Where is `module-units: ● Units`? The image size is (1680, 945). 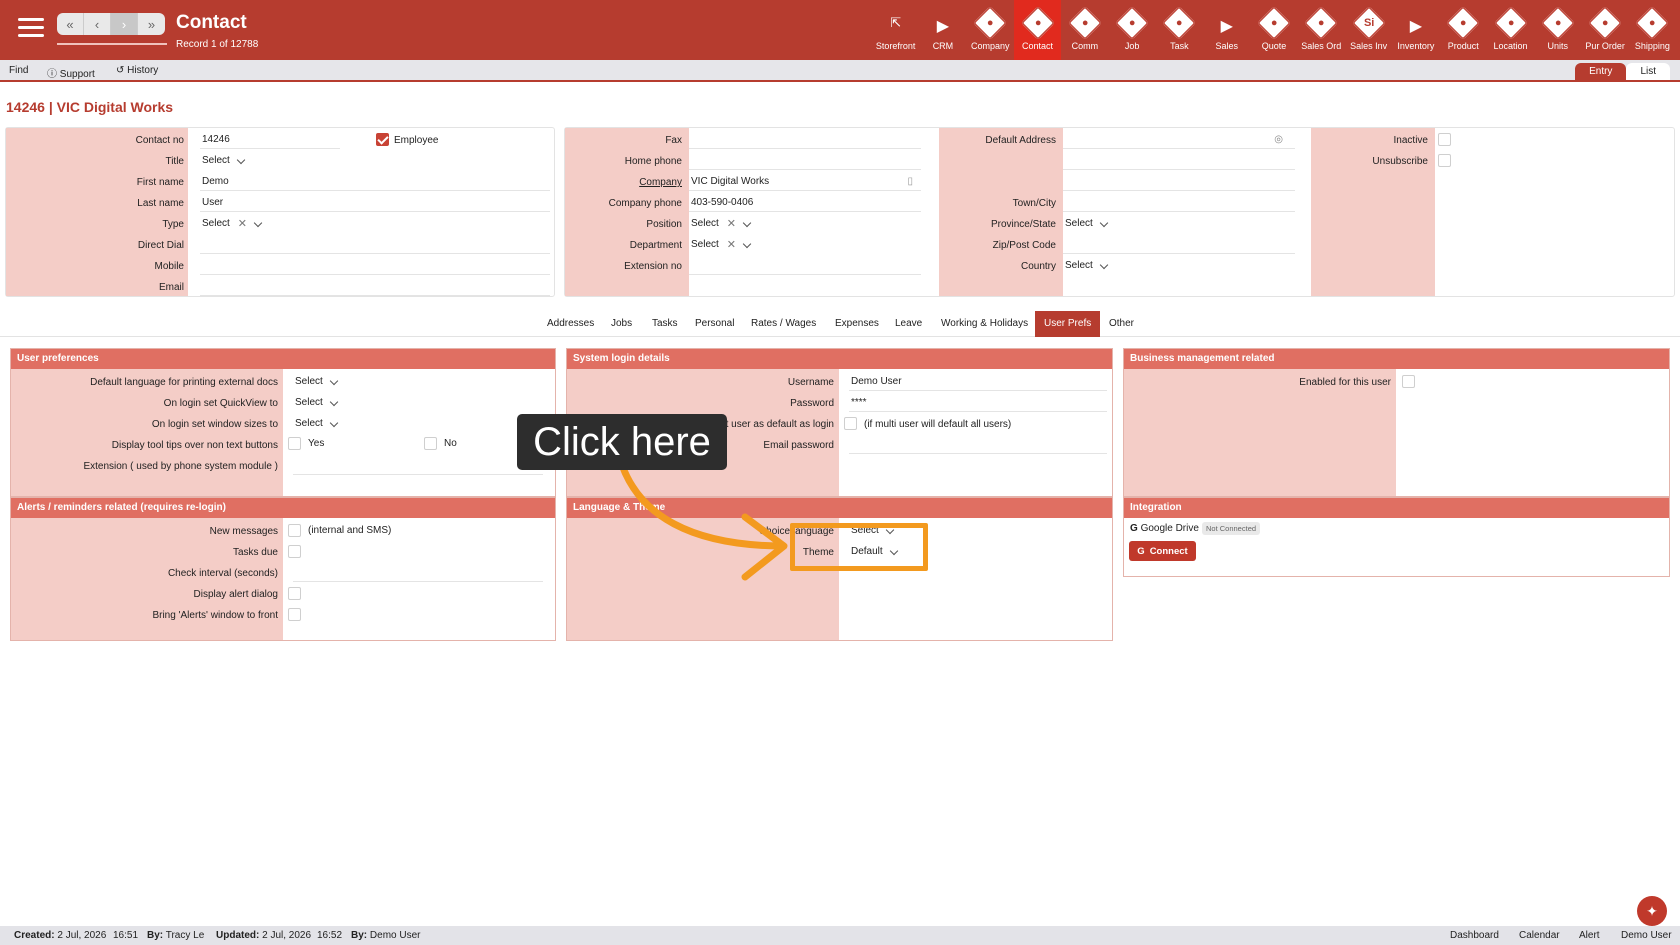 module-units: ● Units is located at coordinates (1557, 30).